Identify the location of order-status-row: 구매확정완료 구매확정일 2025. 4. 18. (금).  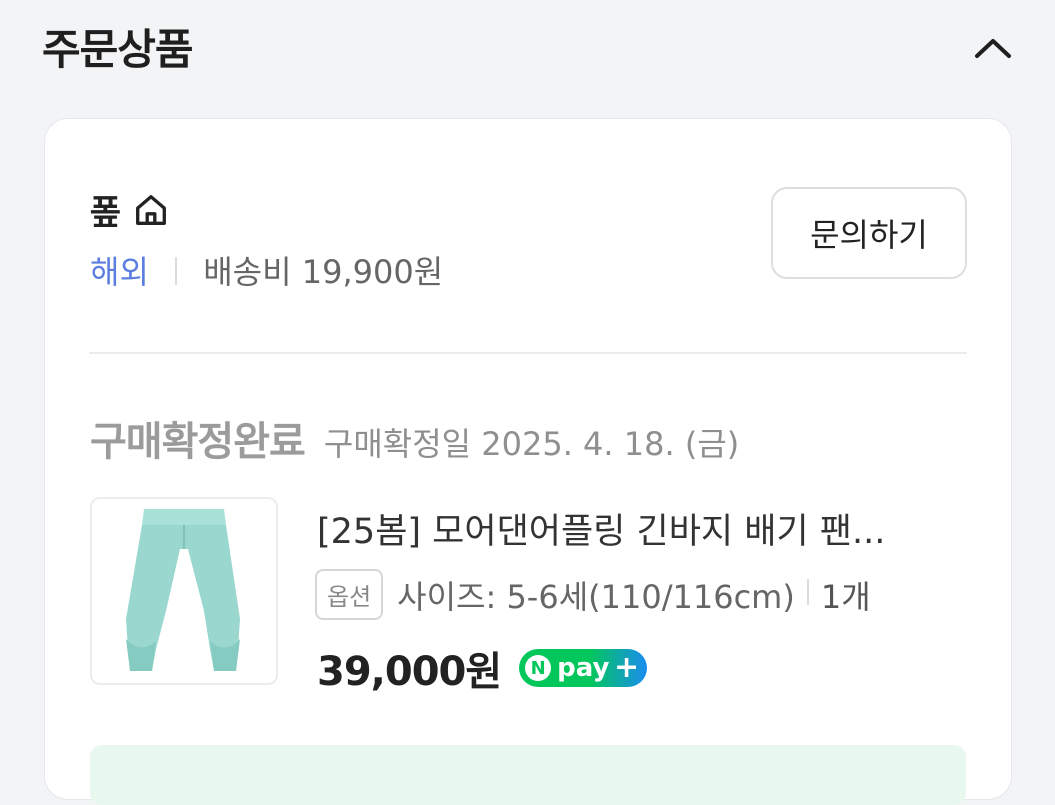
(414, 438).